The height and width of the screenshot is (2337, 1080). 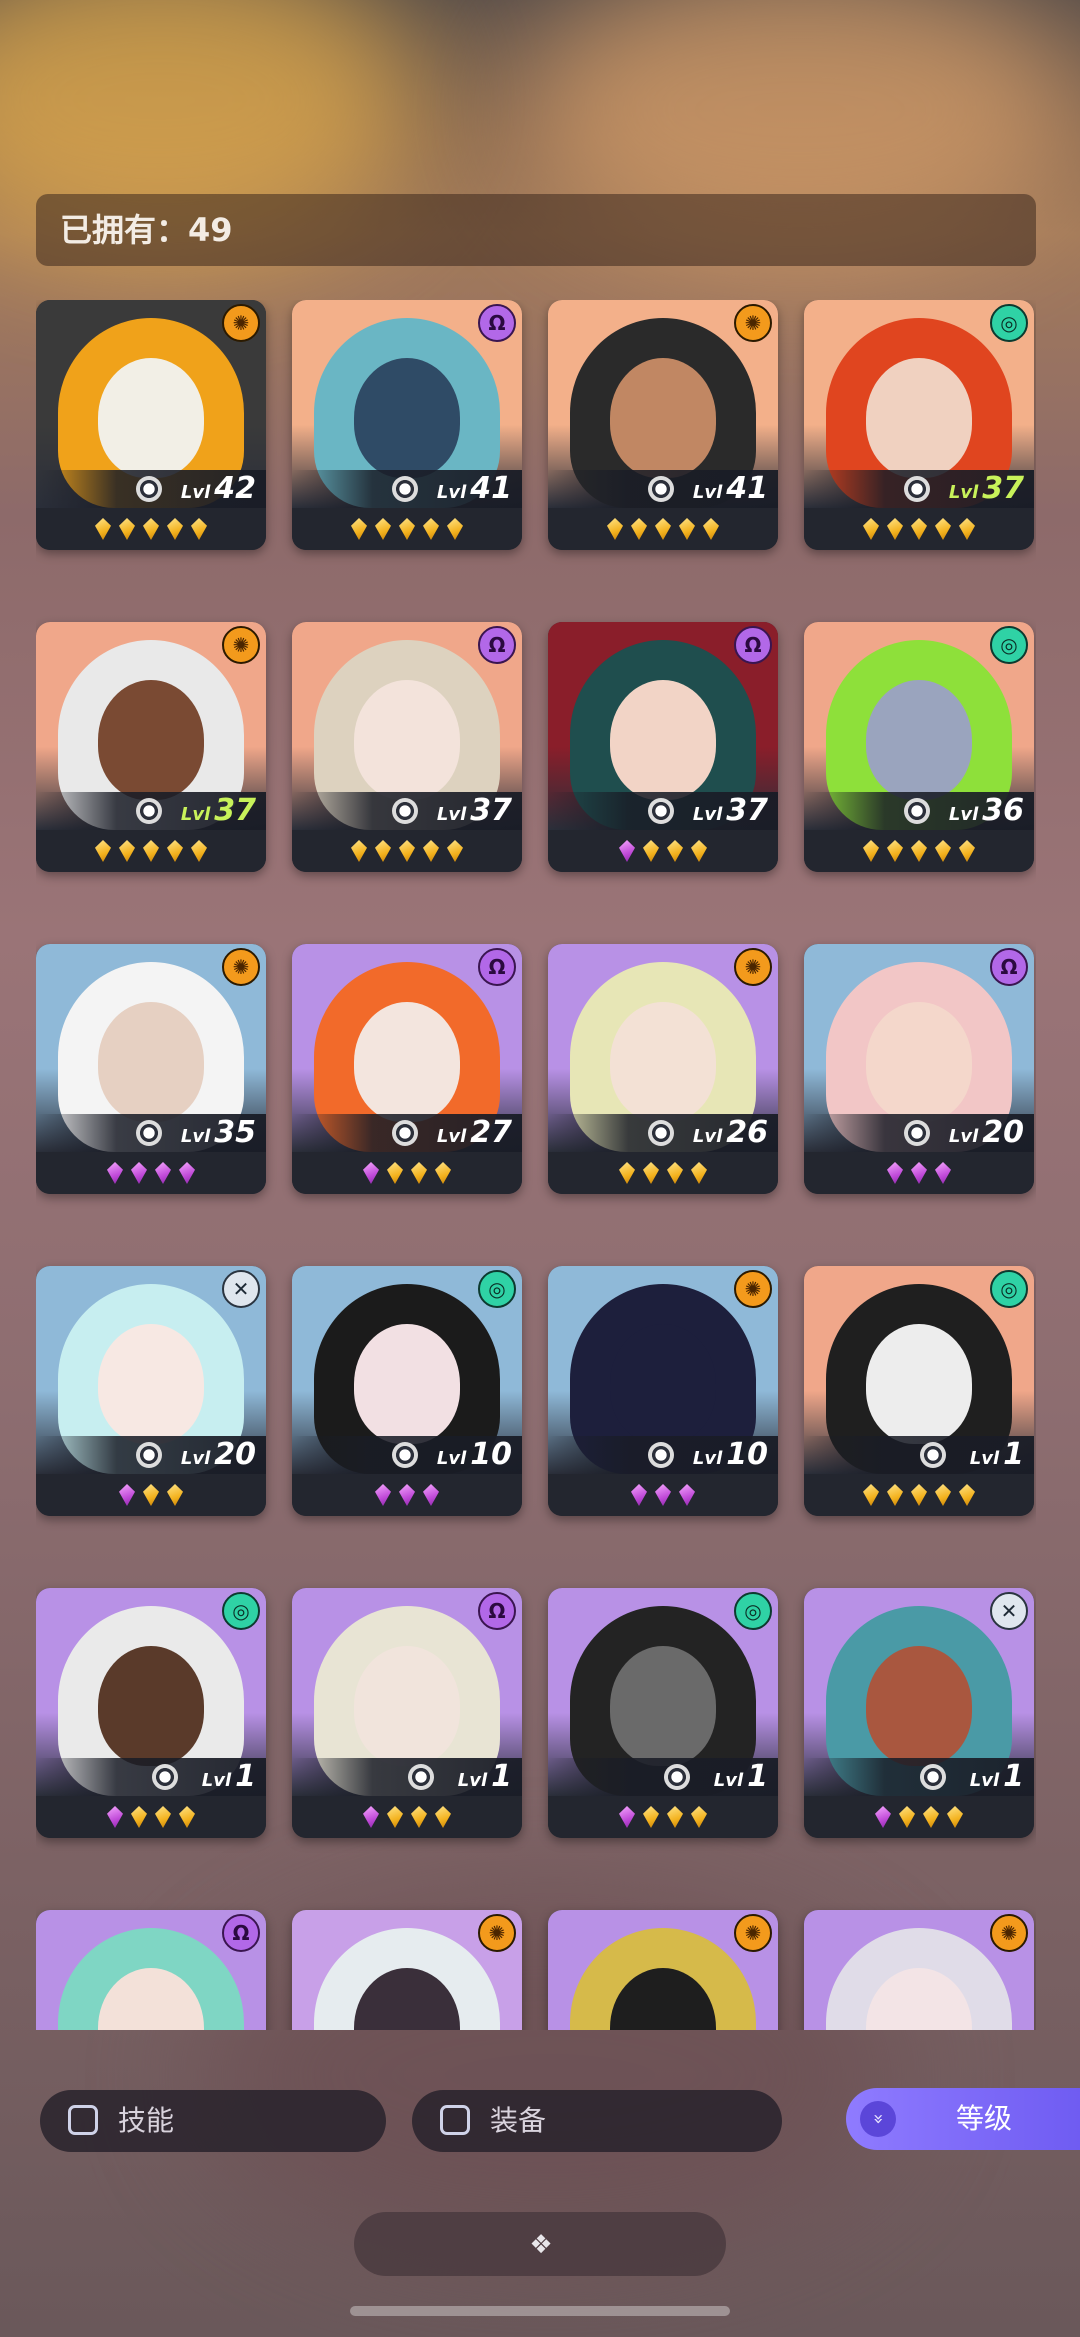 I want to click on hero-card: ◎ Lvl 10, so click(x=407, y=1391).